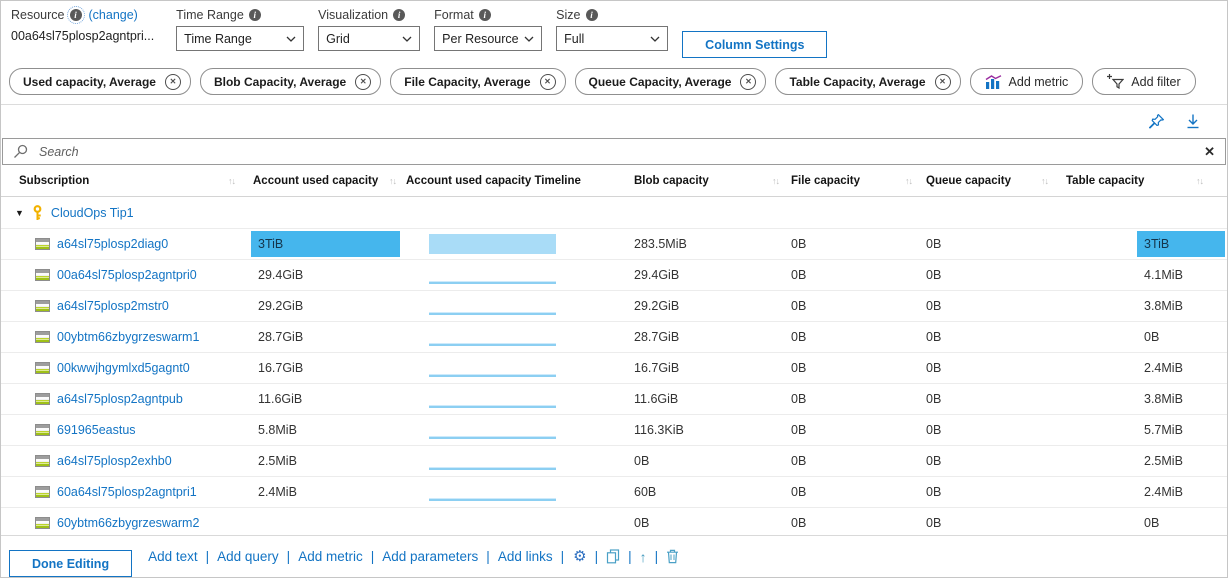 Image resolution: width=1228 pixels, height=578 pixels. I want to click on move-up-icon: ↑, so click(643, 557).